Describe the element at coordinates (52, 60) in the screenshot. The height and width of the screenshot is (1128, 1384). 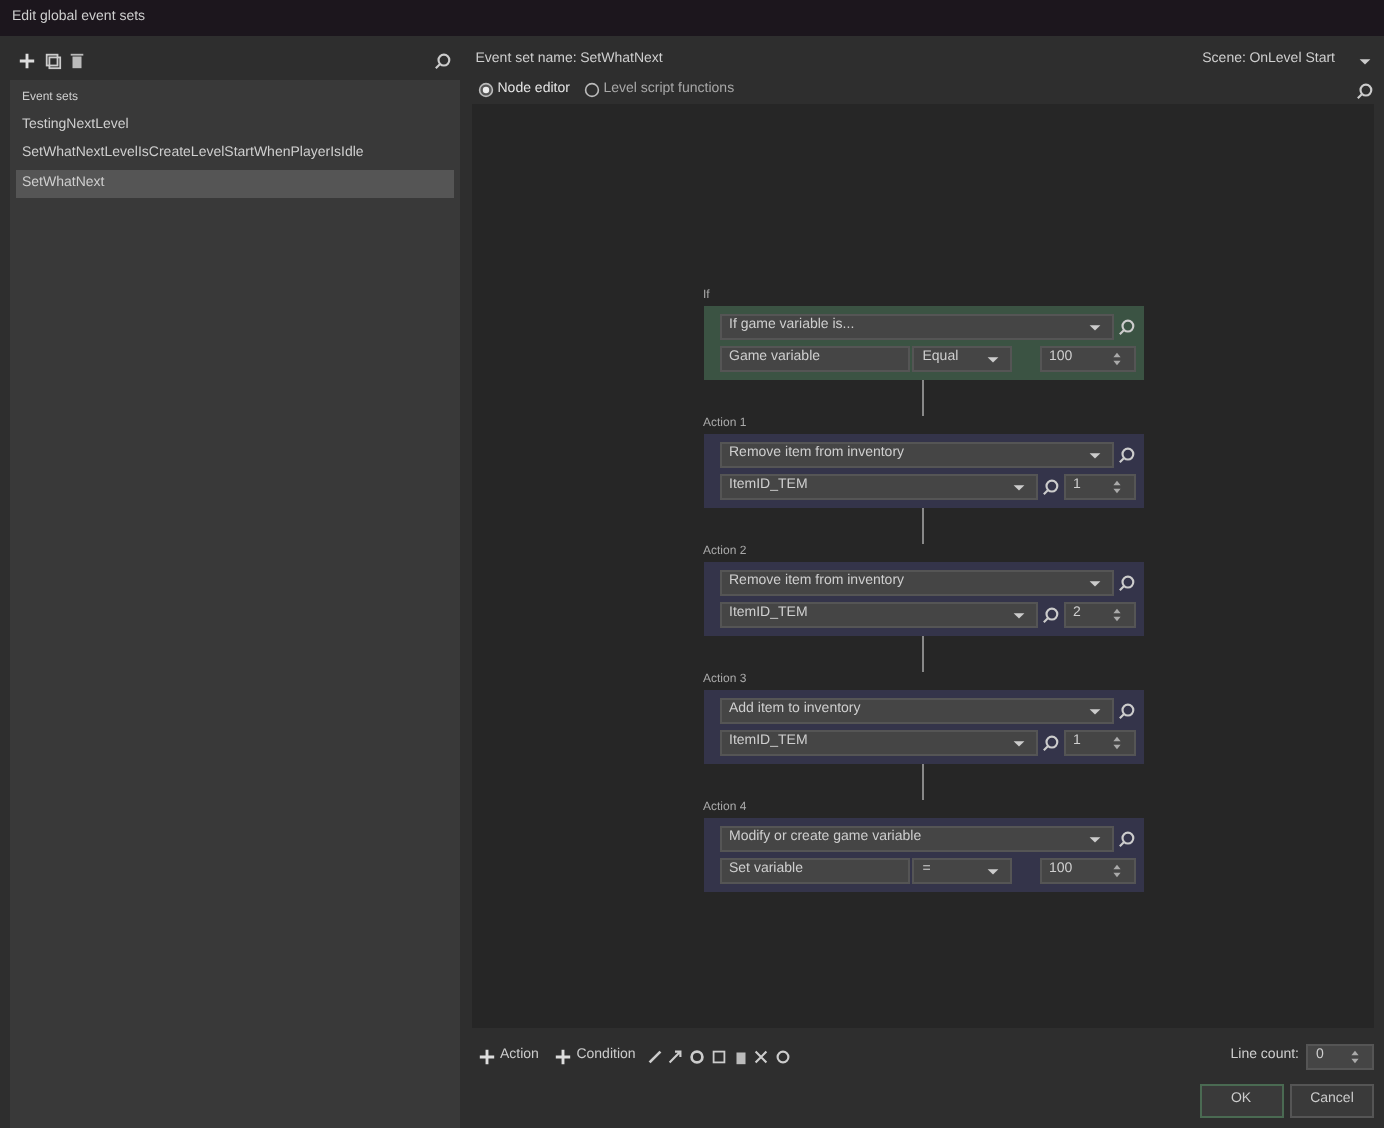
I see `copy-icon` at that location.